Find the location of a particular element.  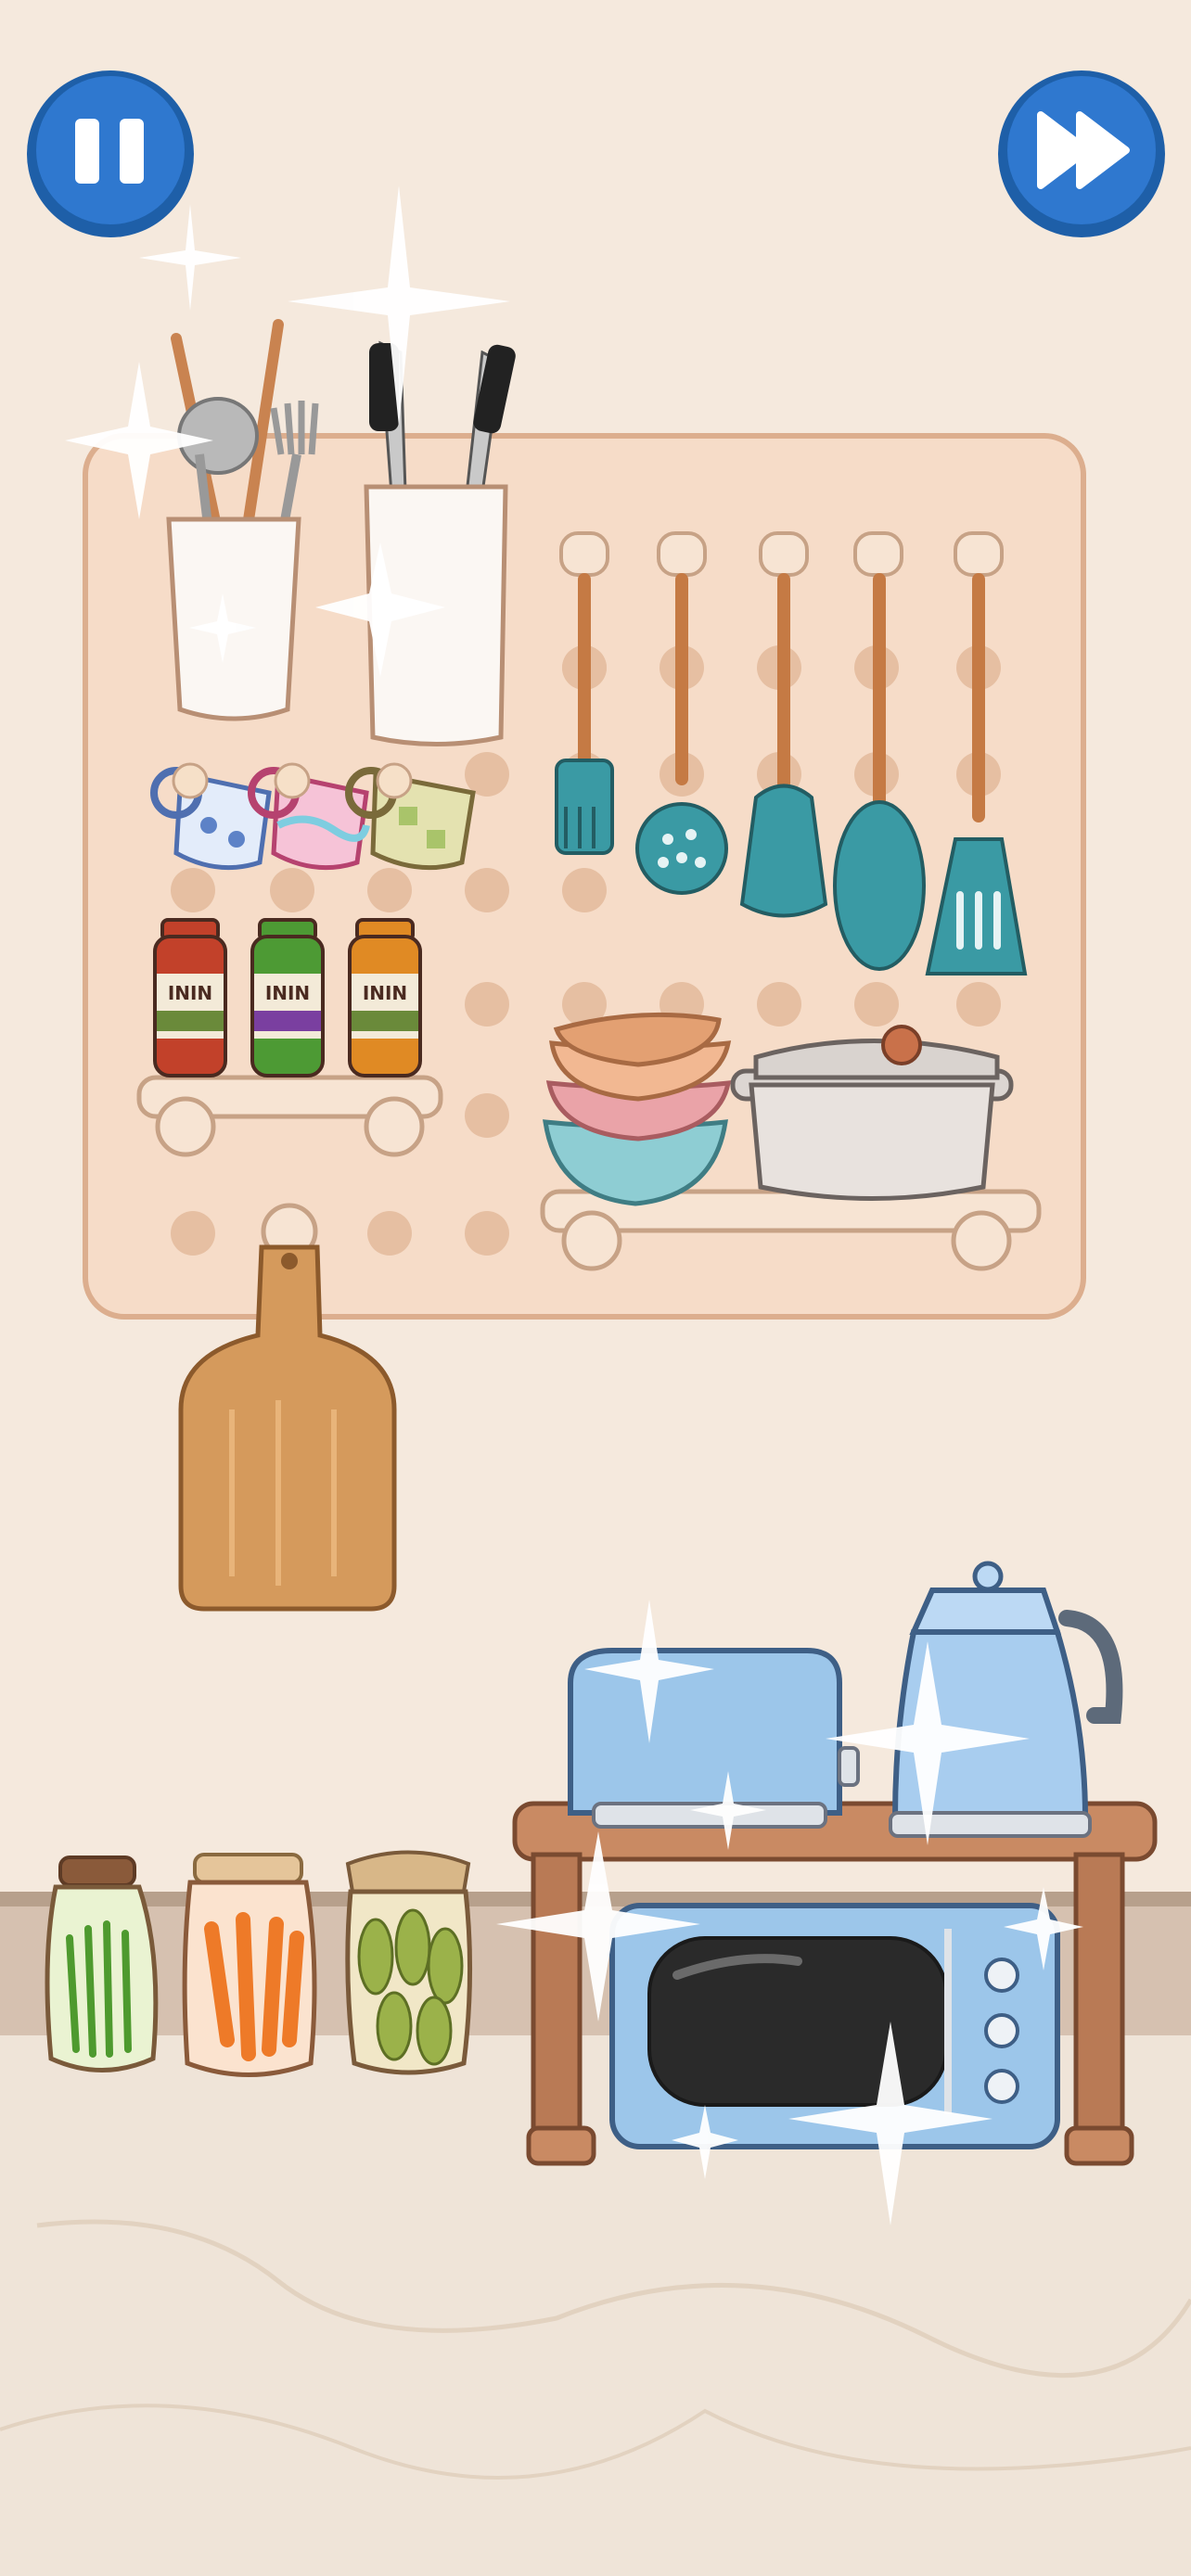

jar-tomato: ININ is located at coordinates (190, 998).